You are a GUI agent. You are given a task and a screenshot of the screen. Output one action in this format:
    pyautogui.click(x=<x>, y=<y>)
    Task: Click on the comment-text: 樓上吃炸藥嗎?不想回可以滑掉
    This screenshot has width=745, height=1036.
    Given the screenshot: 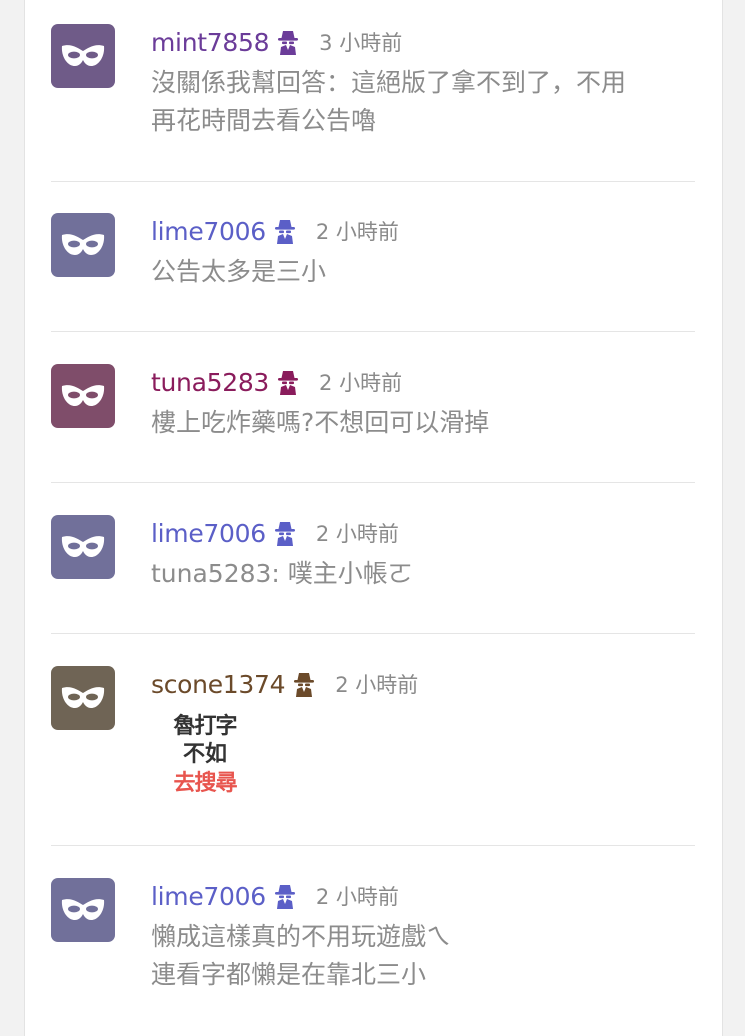 What is the action you would take?
    pyautogui.click(x=320, y=423)
    